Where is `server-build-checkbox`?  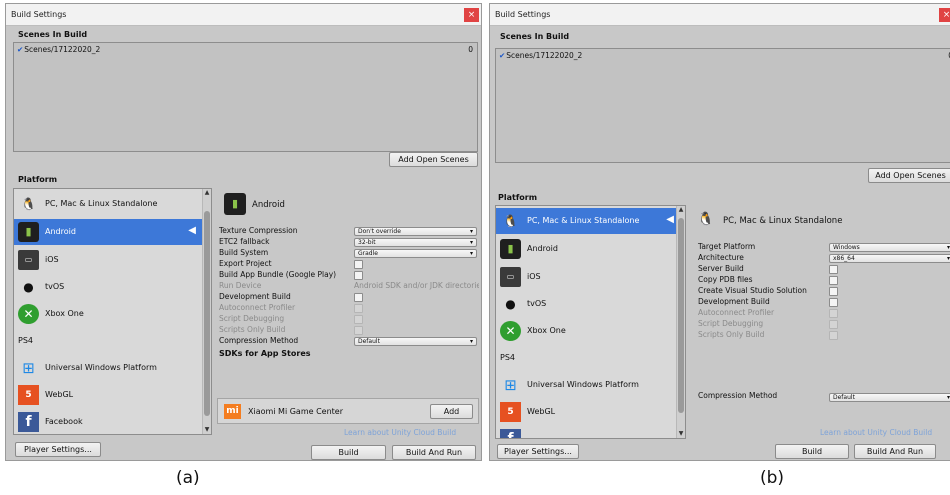
server-build-checkbox is located at coordinates (833, 269).